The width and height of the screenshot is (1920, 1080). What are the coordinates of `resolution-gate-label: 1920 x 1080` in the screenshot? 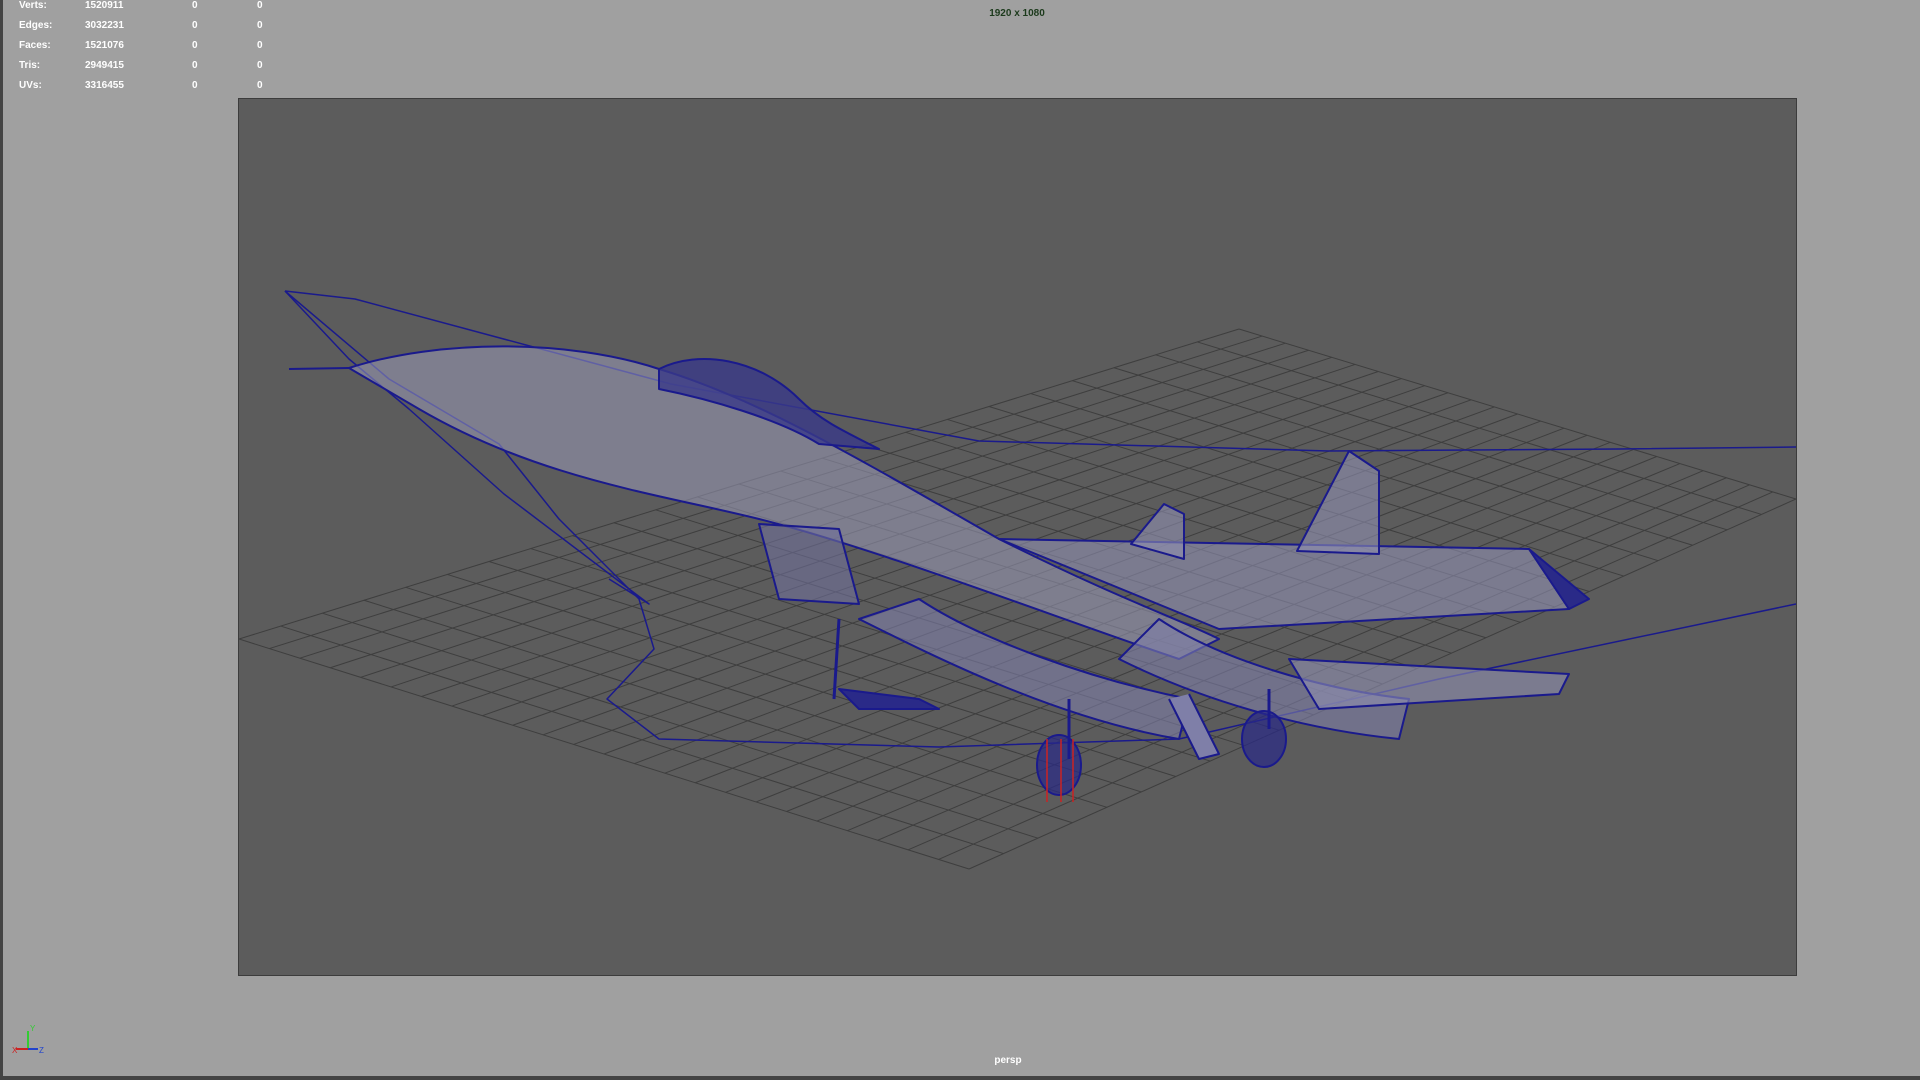 It's located at (1017, 13).